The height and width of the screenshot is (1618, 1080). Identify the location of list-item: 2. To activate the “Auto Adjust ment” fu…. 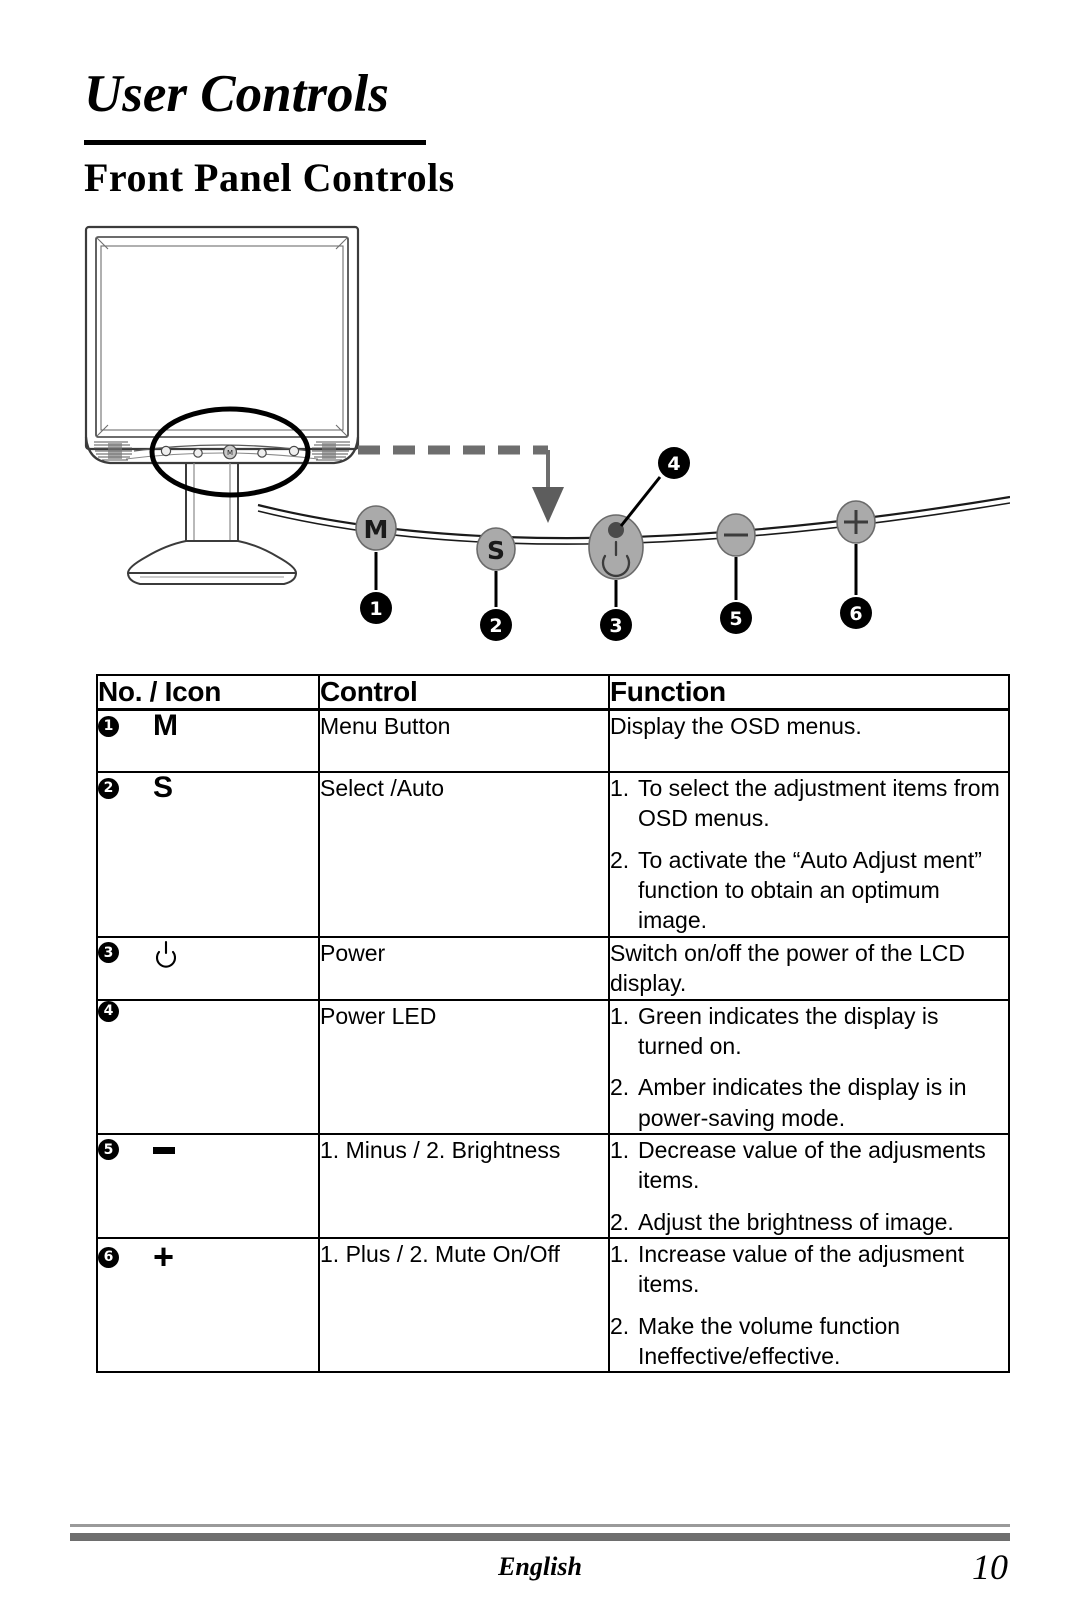
(809, 890).